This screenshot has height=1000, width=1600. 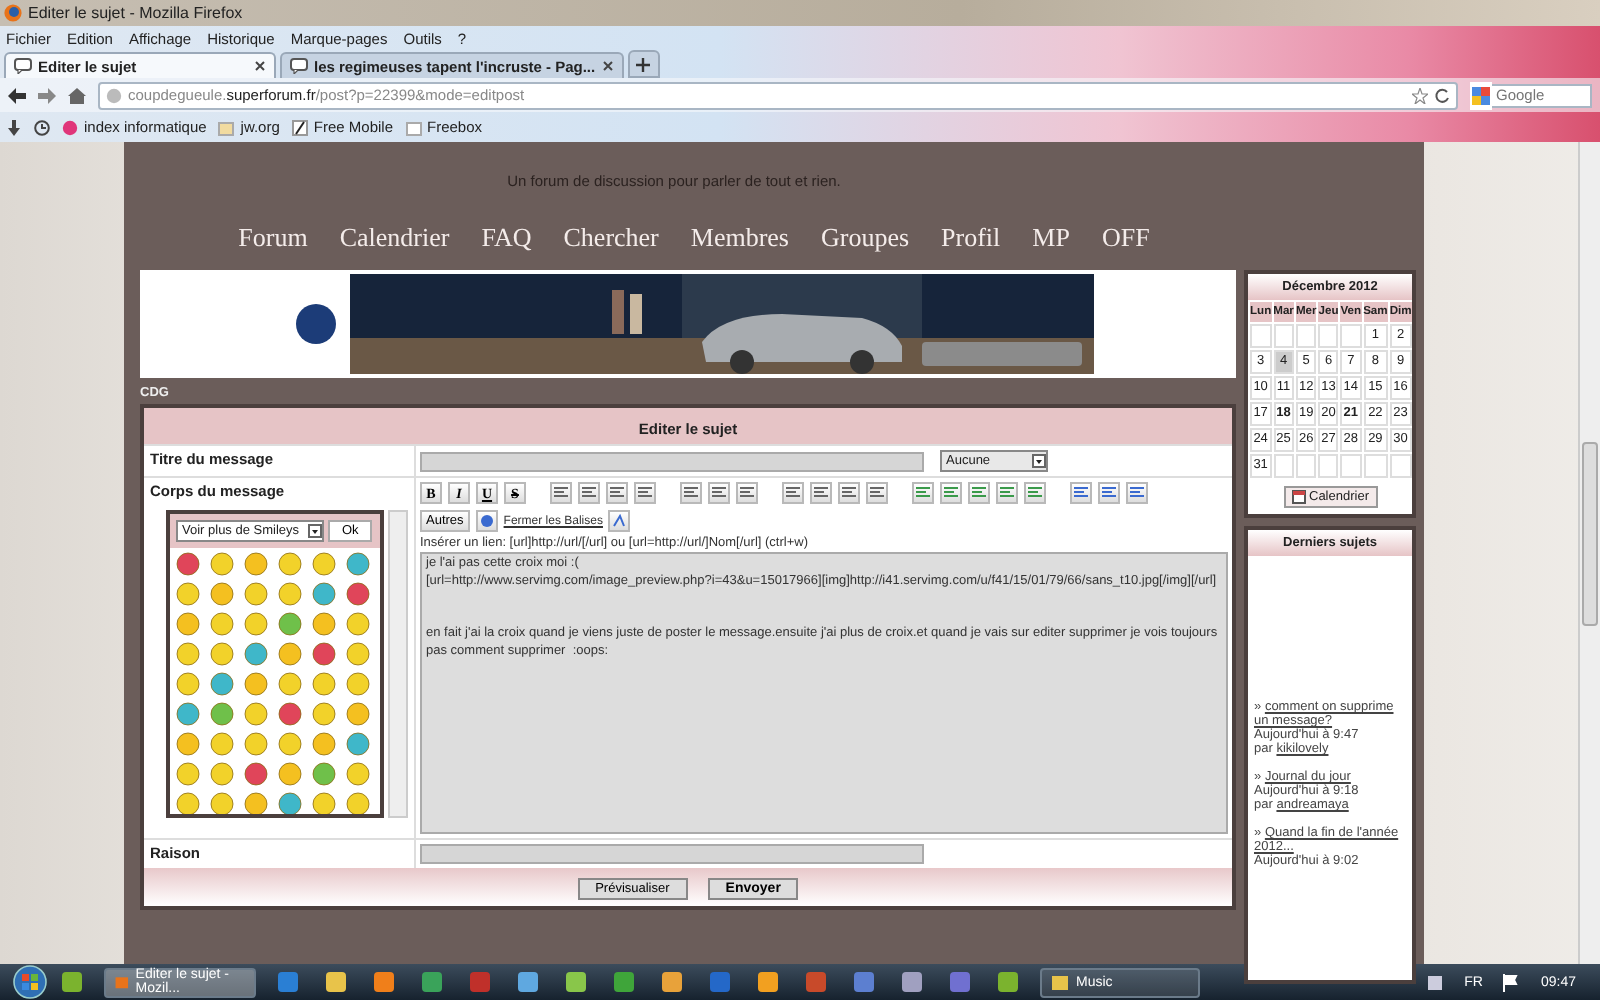 I want to click on nav-link: Forum, so click(x=273, y=238).